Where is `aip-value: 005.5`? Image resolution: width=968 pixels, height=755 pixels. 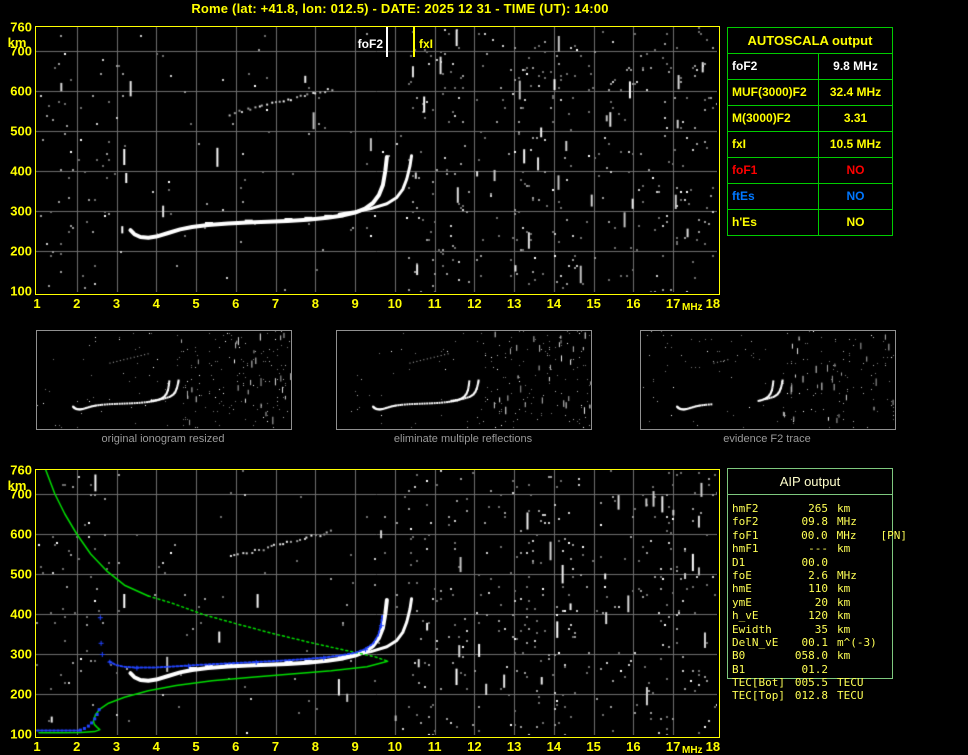 aip-value: 005.5 is located at coordinates (811, 683).